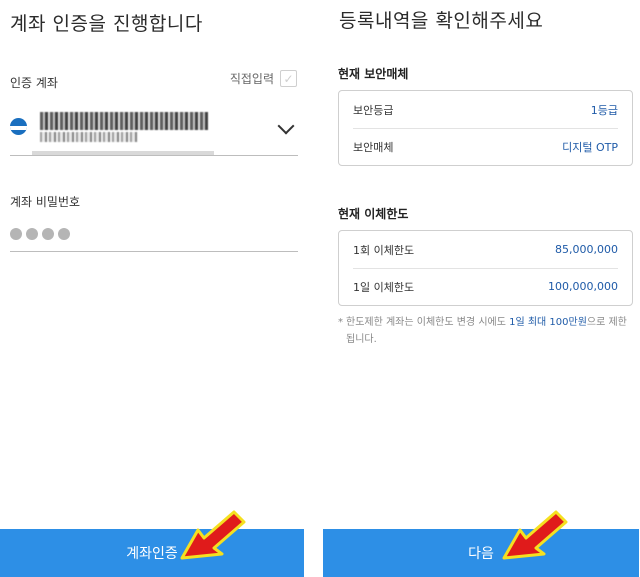 The image size is (640, 577). I want to click on masked-account-underline, so click(123, 153).